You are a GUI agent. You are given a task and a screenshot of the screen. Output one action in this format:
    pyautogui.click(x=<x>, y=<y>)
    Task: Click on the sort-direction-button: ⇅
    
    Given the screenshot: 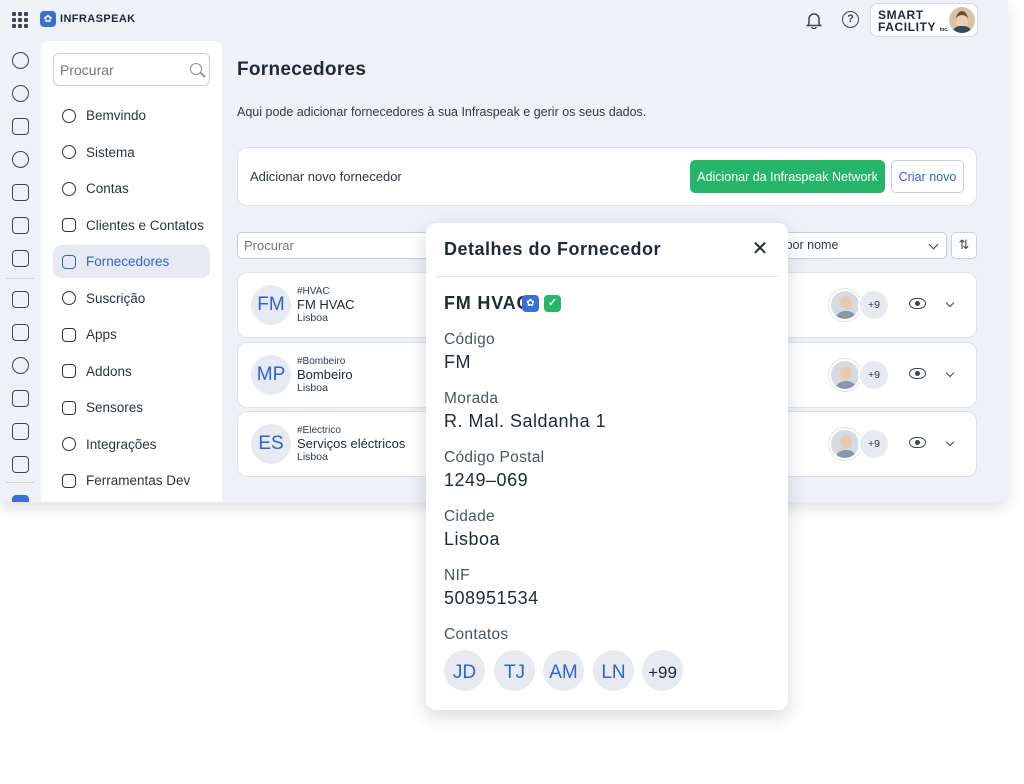 What is the action you would take?
    pyautogui.click(x=964, y=245)
    